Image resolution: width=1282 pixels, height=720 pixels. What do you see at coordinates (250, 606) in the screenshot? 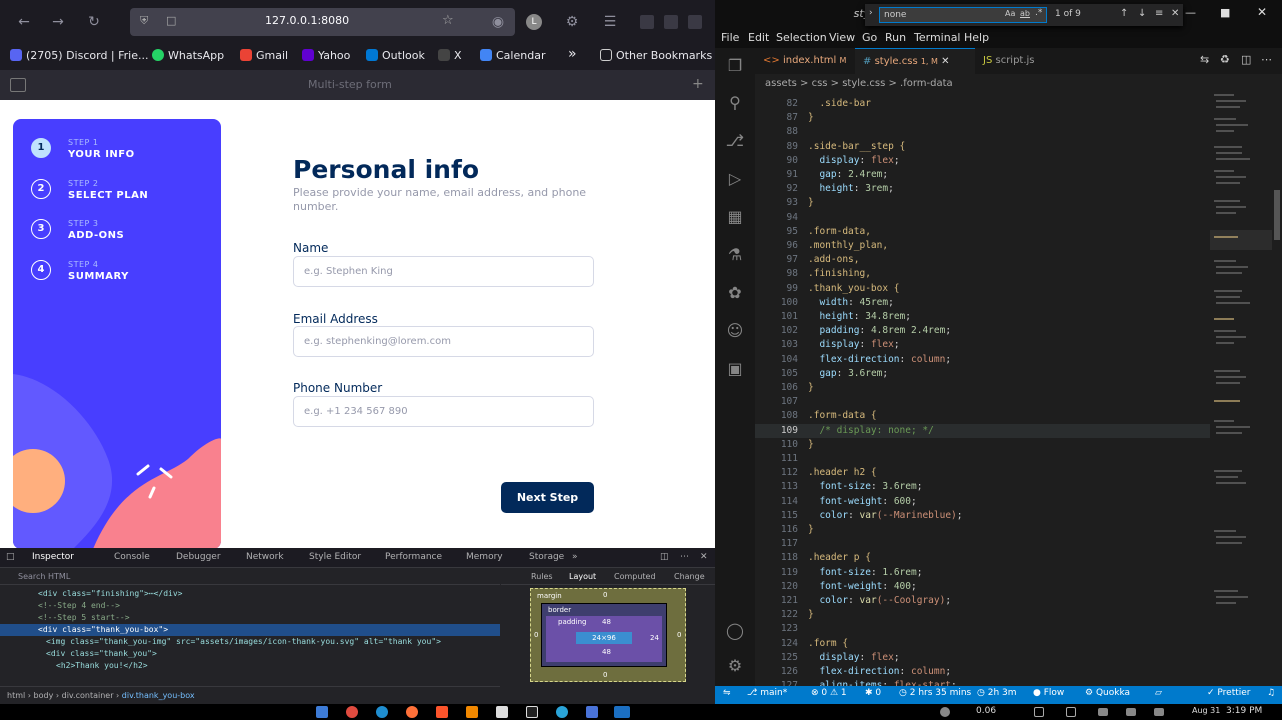
I see `html-node: <!--Step 4 end-->` at bounding box center [250, 606].